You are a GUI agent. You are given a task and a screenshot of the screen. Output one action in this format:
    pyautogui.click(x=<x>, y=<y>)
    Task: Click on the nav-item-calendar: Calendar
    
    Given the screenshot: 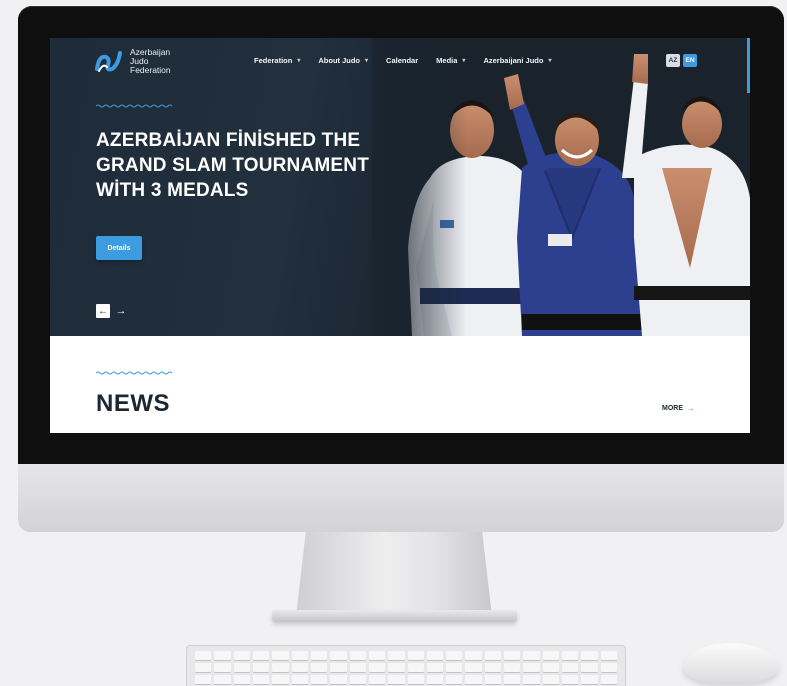 What is the action you would take?
    pyautogui.click(x=402, y=60)
    